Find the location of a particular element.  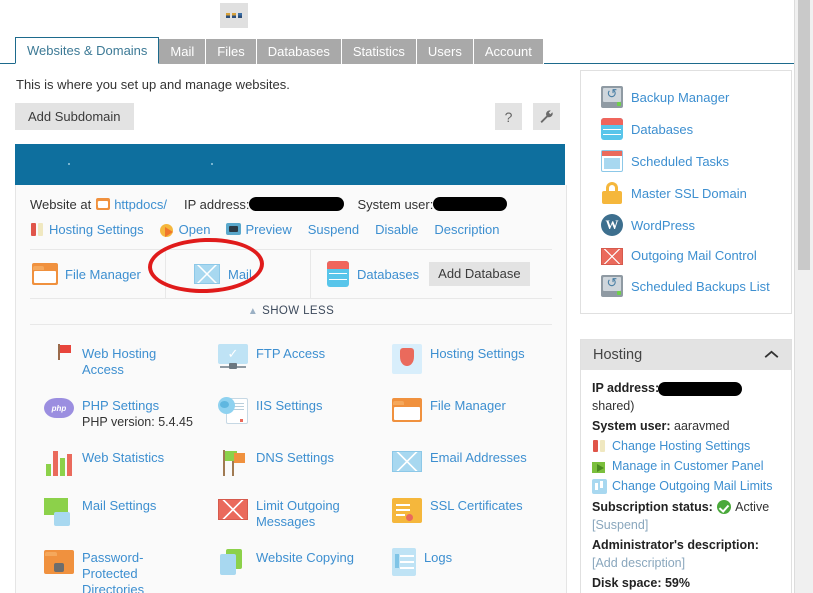

feature-iis-settings: IIS Settings is located at coordinates (291, 413).